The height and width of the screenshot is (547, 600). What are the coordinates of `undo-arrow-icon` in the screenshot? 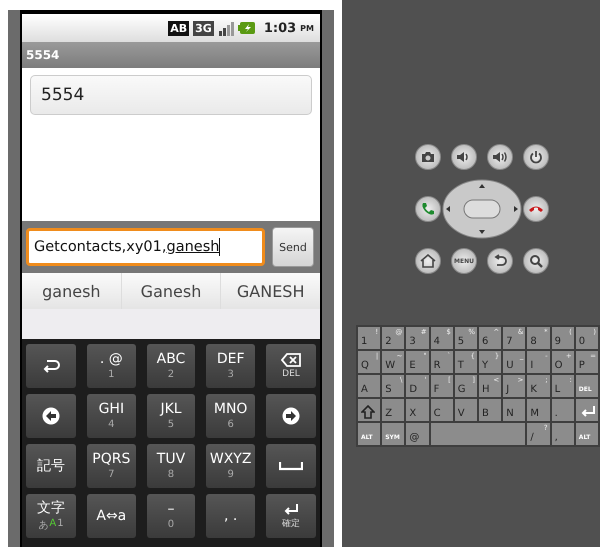 It's located at (51, 366).